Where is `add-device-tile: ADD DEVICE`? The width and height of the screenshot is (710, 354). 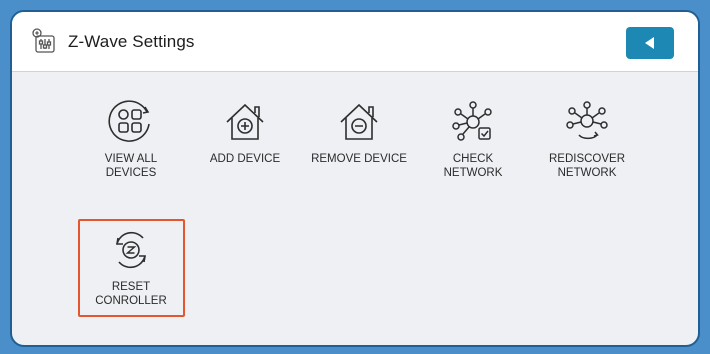 add-device-tile: ADD DEVICE is located at coordinates (245, 131).